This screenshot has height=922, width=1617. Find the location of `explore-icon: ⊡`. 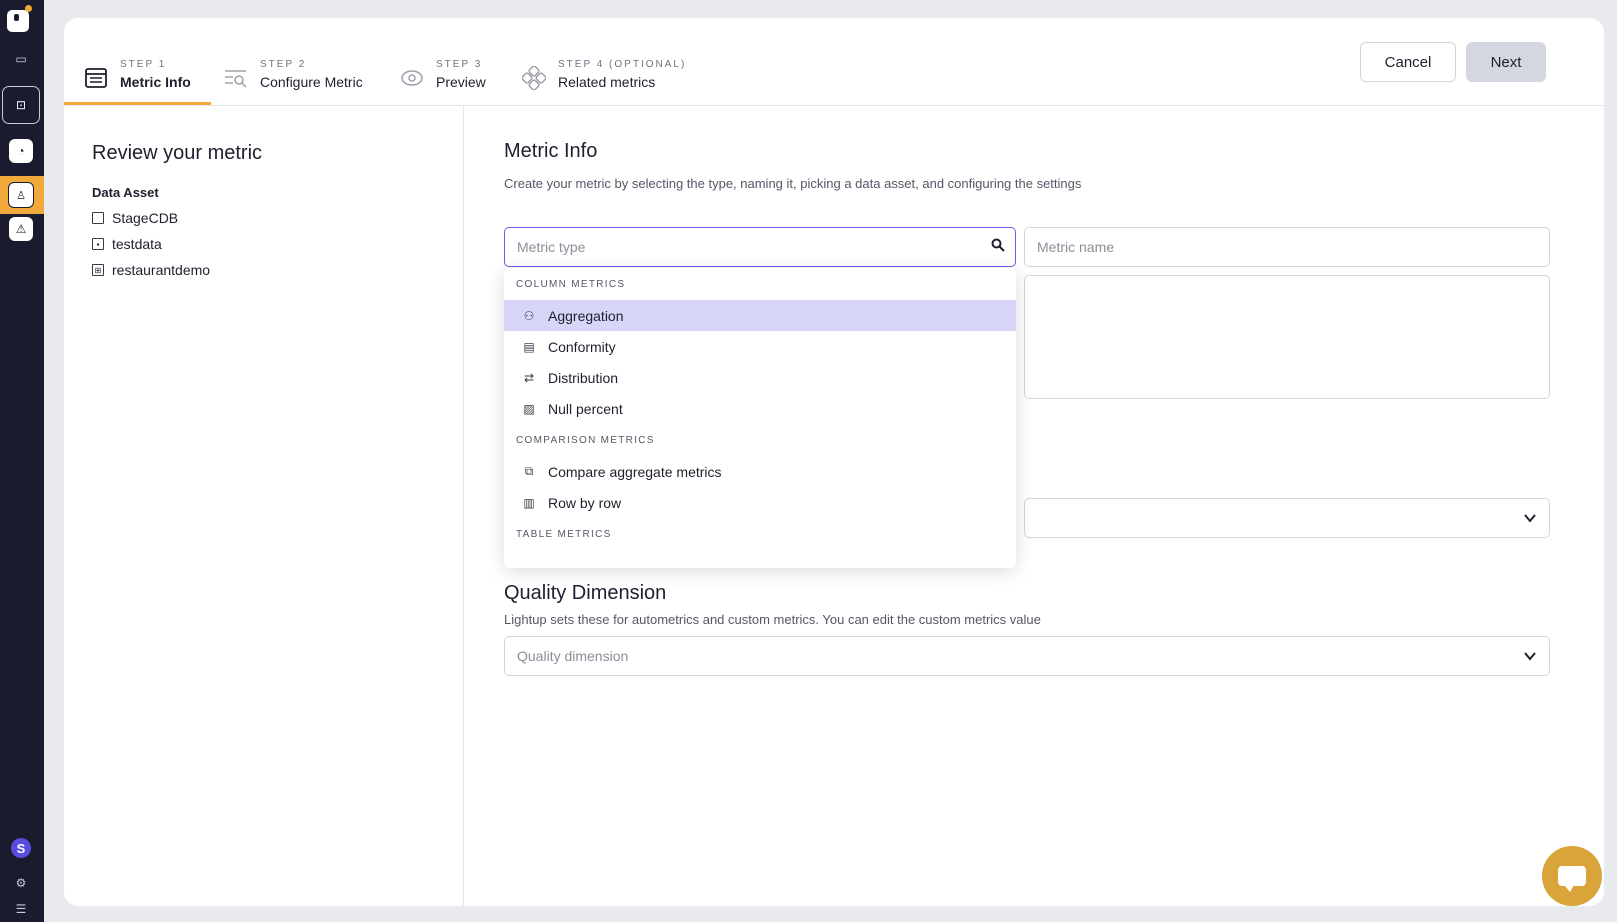

explore-icon: ⊡ is located at coordinates (21, 105).